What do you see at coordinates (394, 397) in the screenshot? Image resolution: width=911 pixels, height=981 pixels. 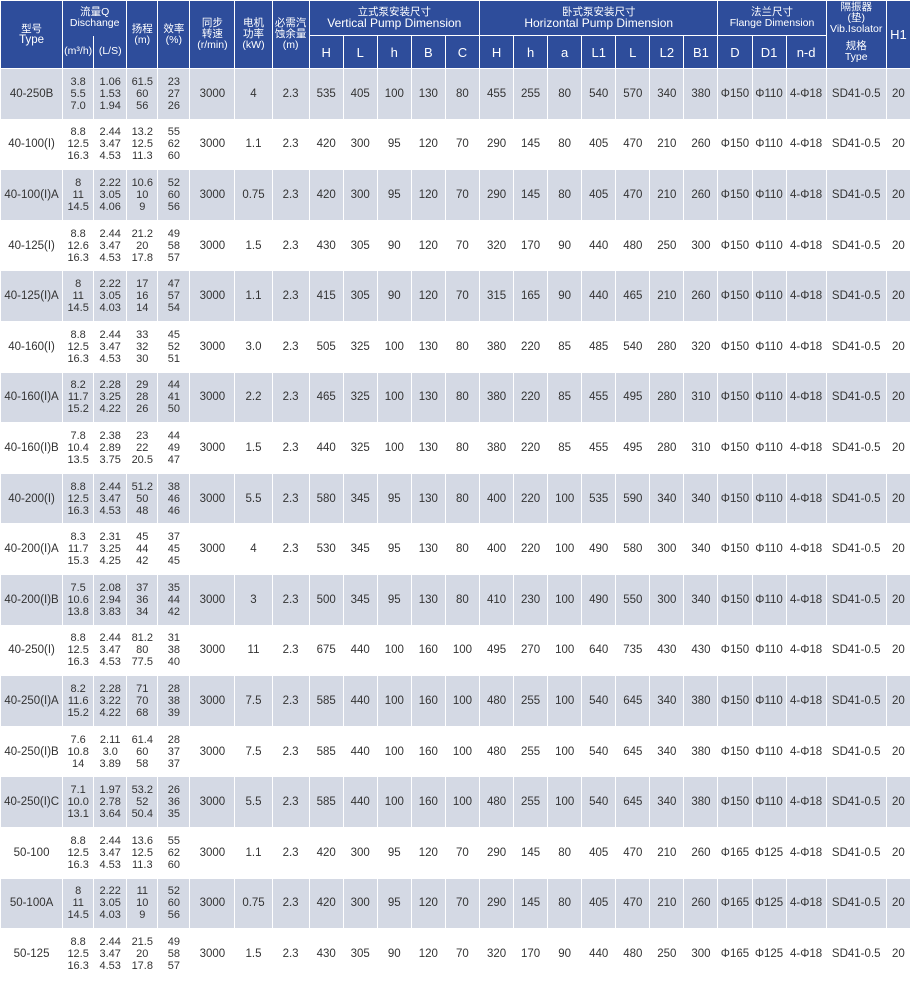 I see `cell-vertical-dim: 100` at bounding box center [394, 397].